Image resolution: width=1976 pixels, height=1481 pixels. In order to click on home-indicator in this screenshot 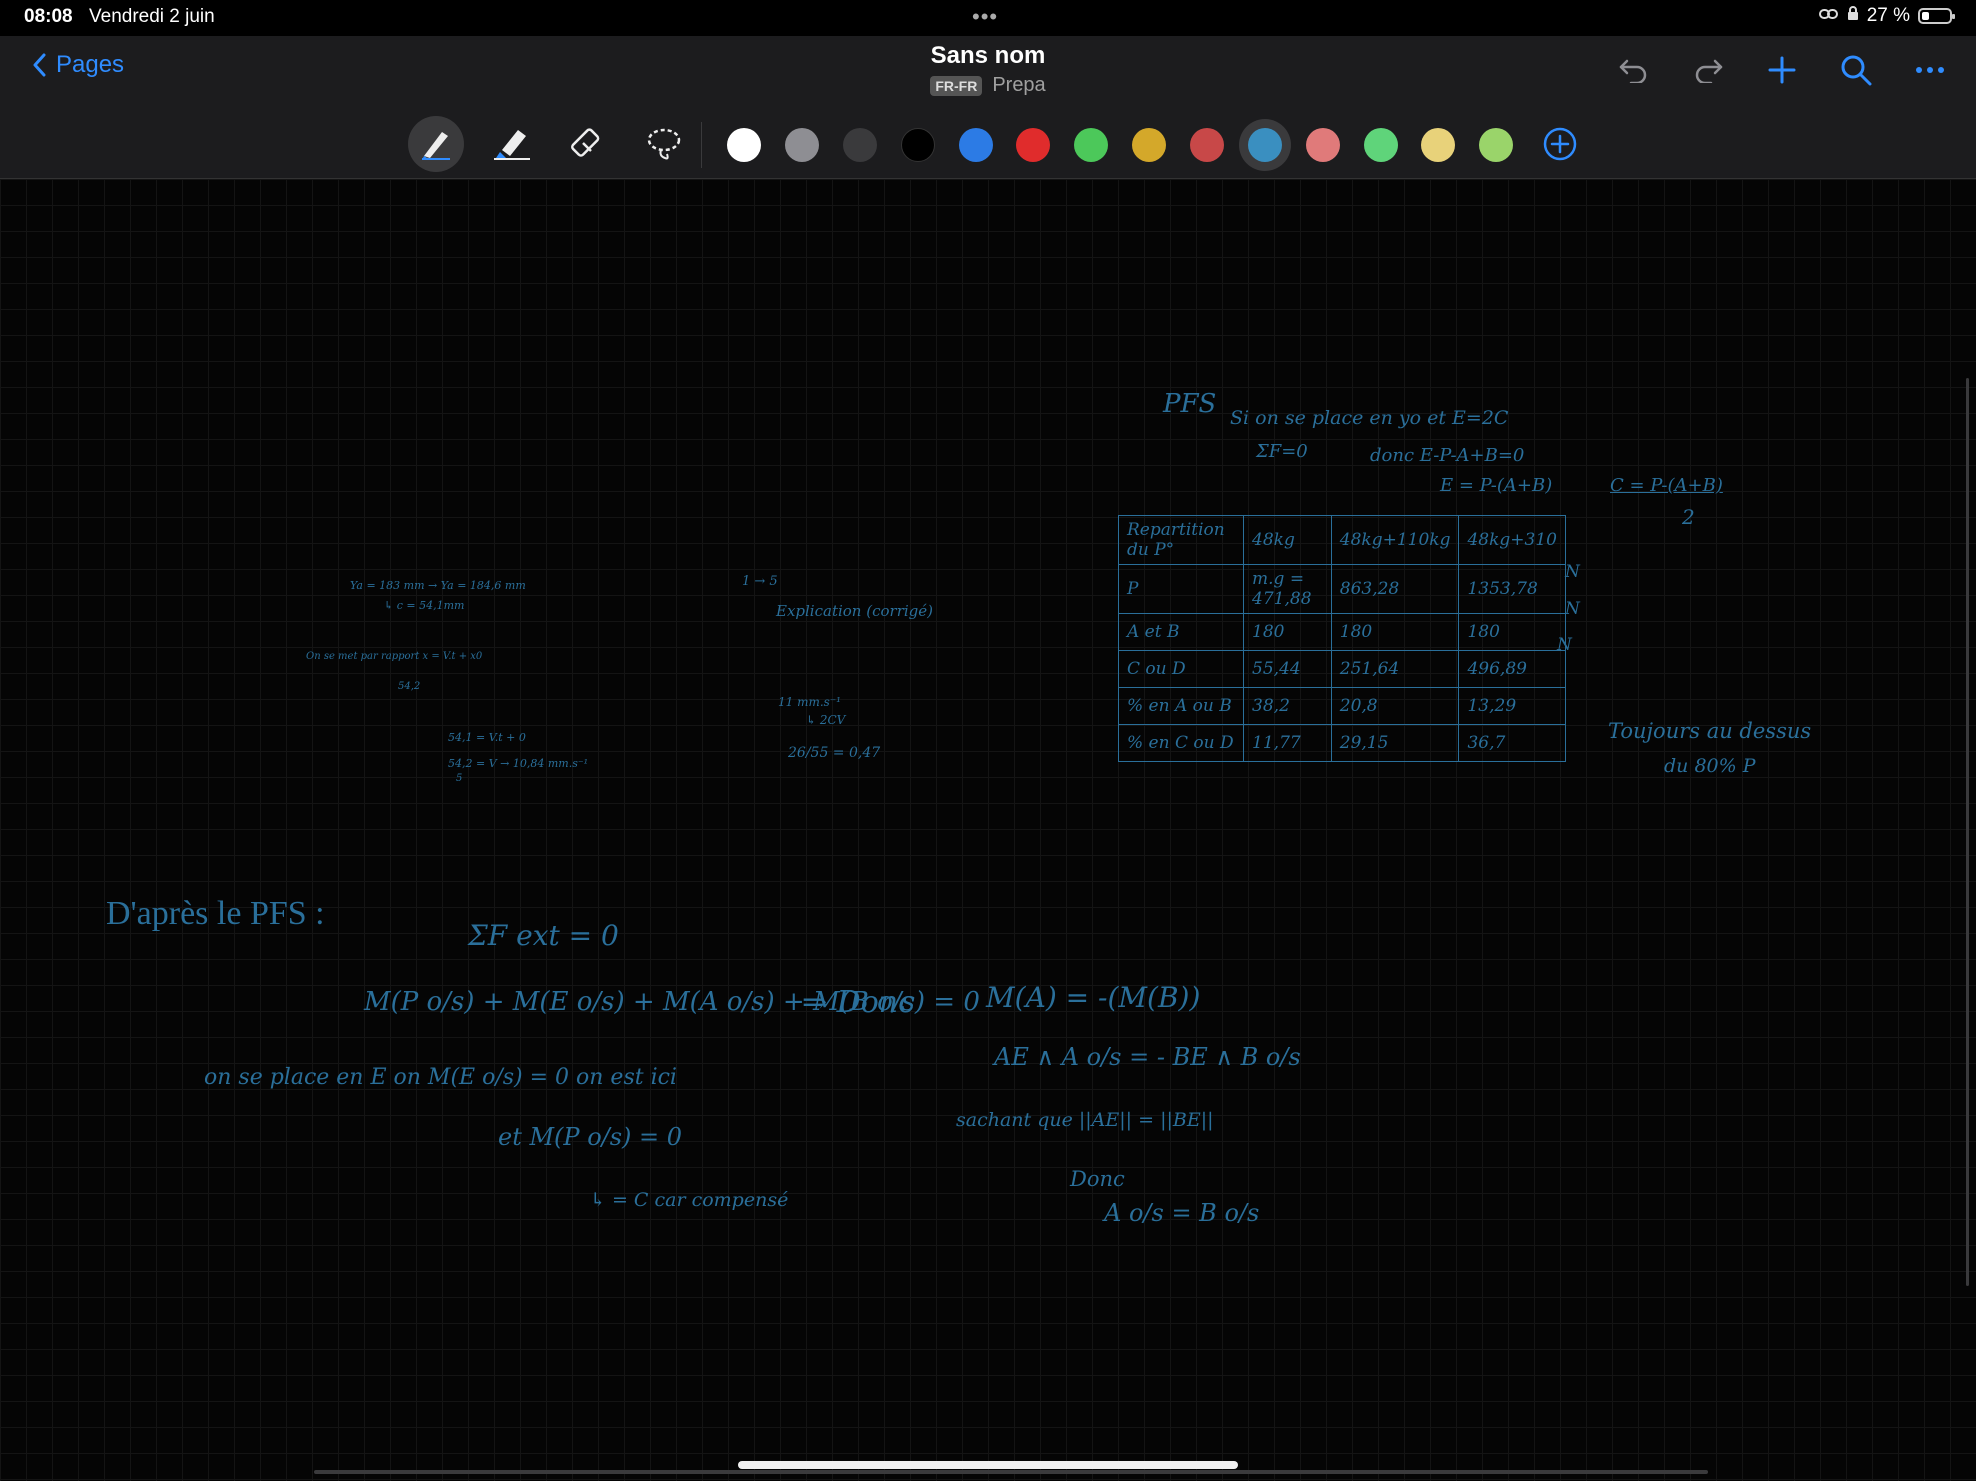, I will do `click(988, 1465)`.